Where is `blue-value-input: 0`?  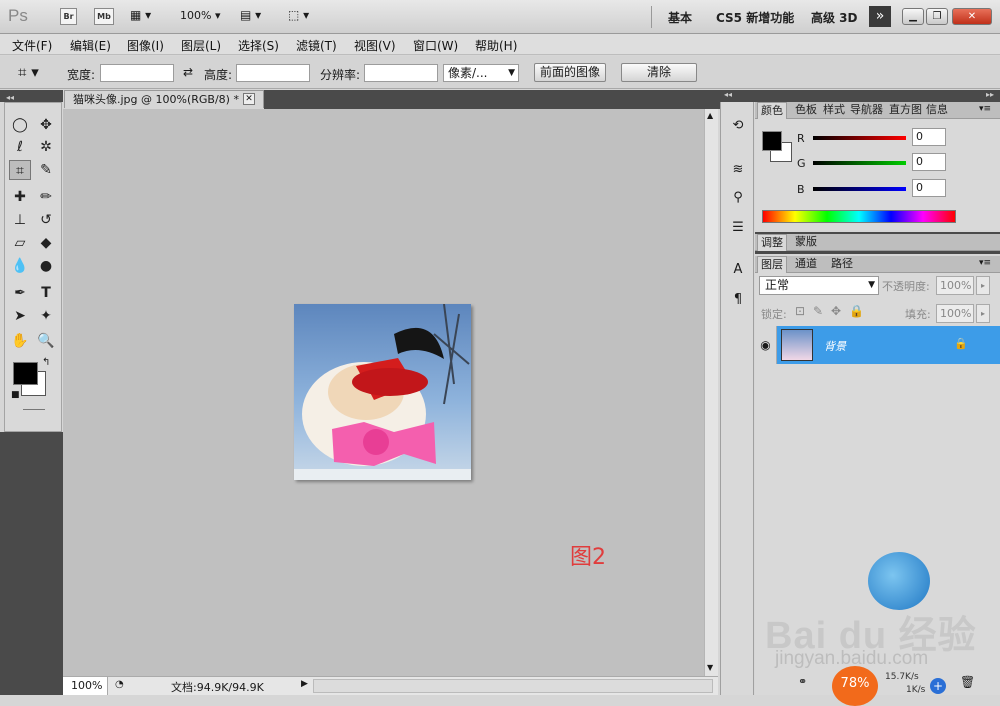 blue-value-input: 0 is located at coordinates (929, 188).